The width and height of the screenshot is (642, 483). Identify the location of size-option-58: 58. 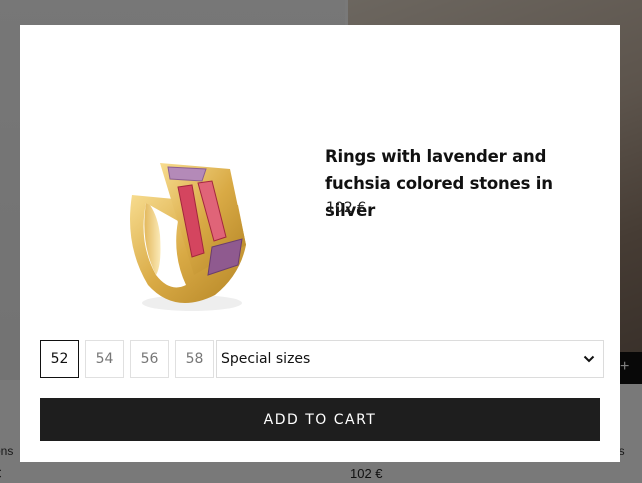
(194, 359).